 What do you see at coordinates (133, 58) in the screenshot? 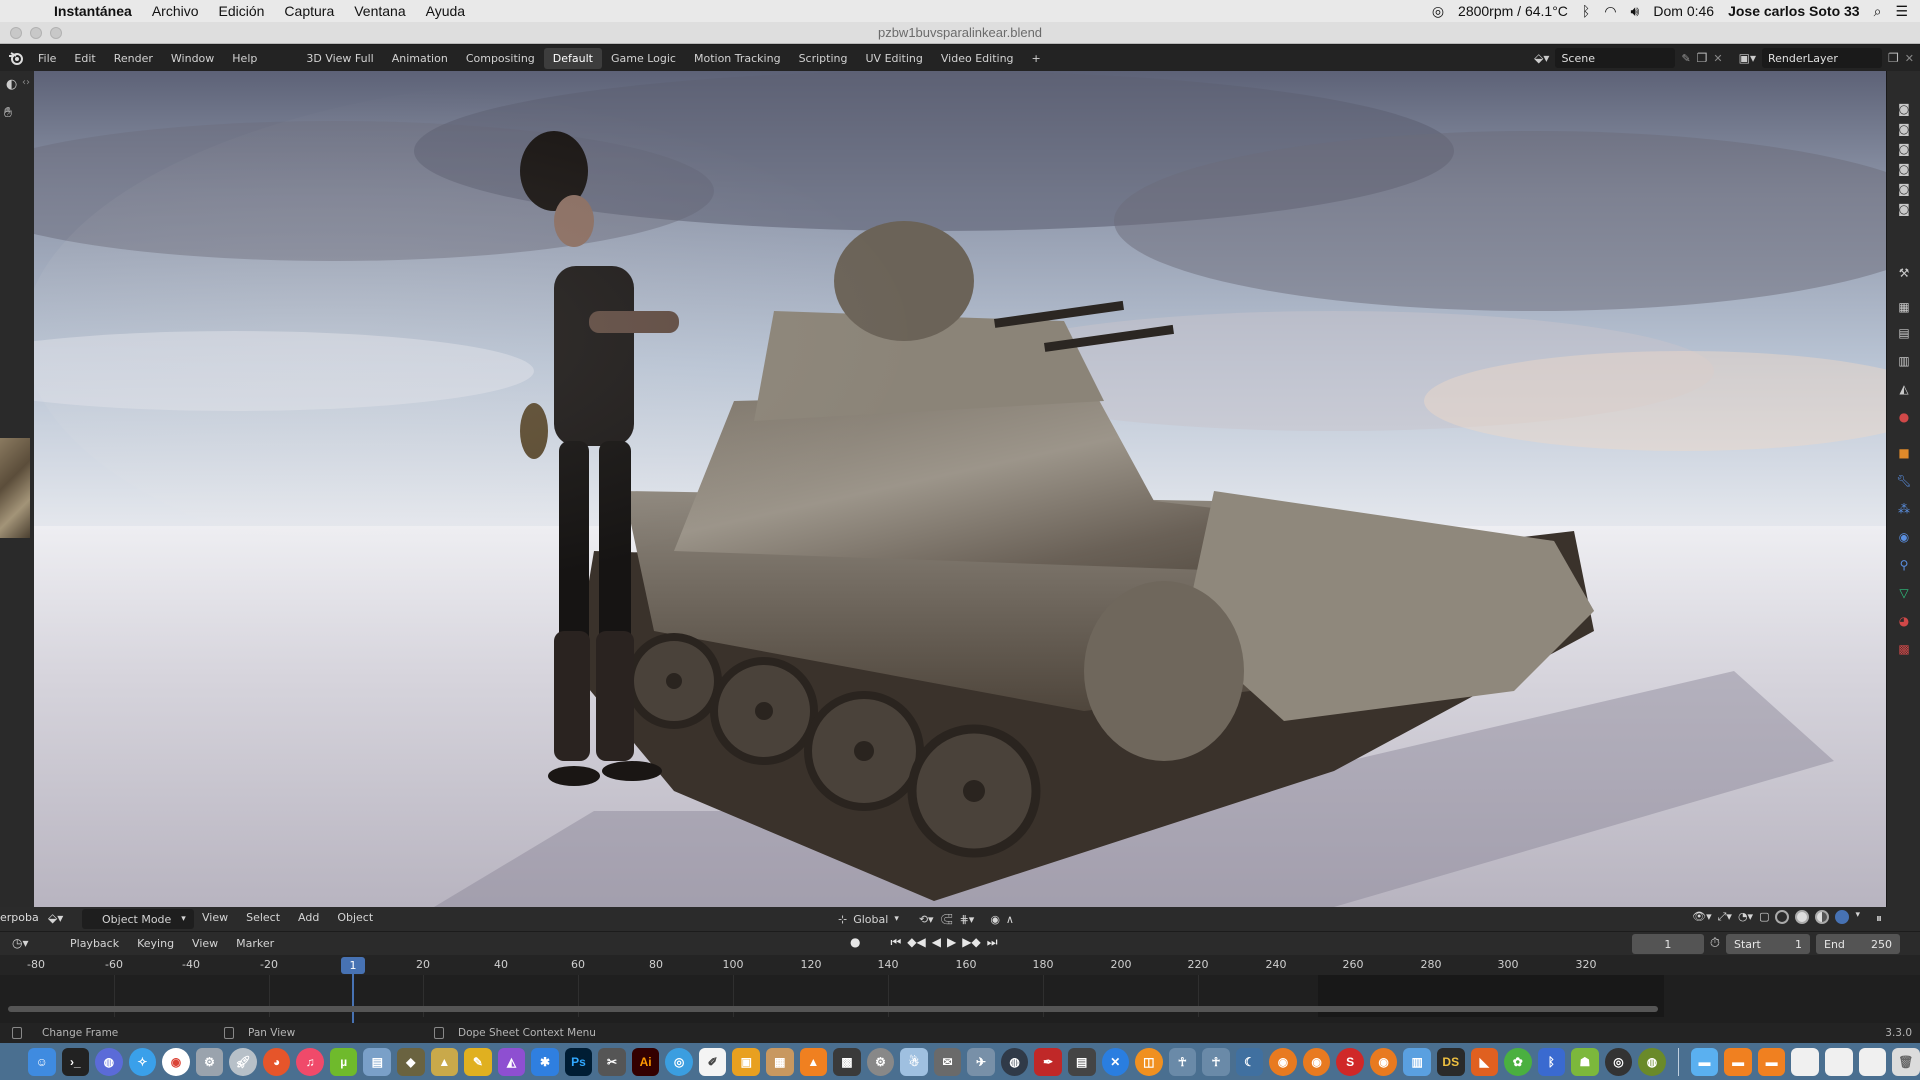
I see `menu-render: Render` at bounding box center [133, 58].